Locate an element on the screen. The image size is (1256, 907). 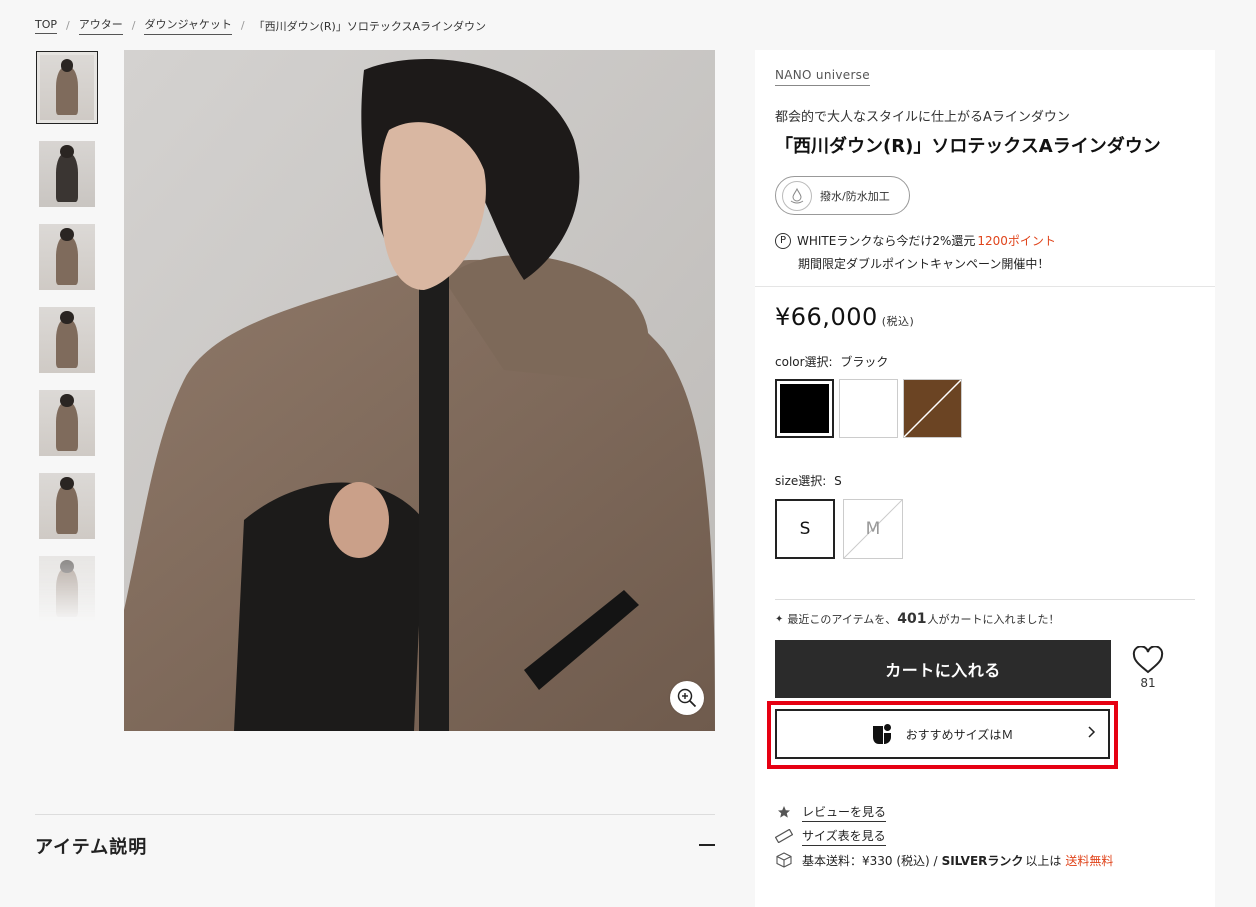
breadcrumb-current: 「西川ダウン(R)」ソロテックスAラインダウン is located at coordinates (370, 26).